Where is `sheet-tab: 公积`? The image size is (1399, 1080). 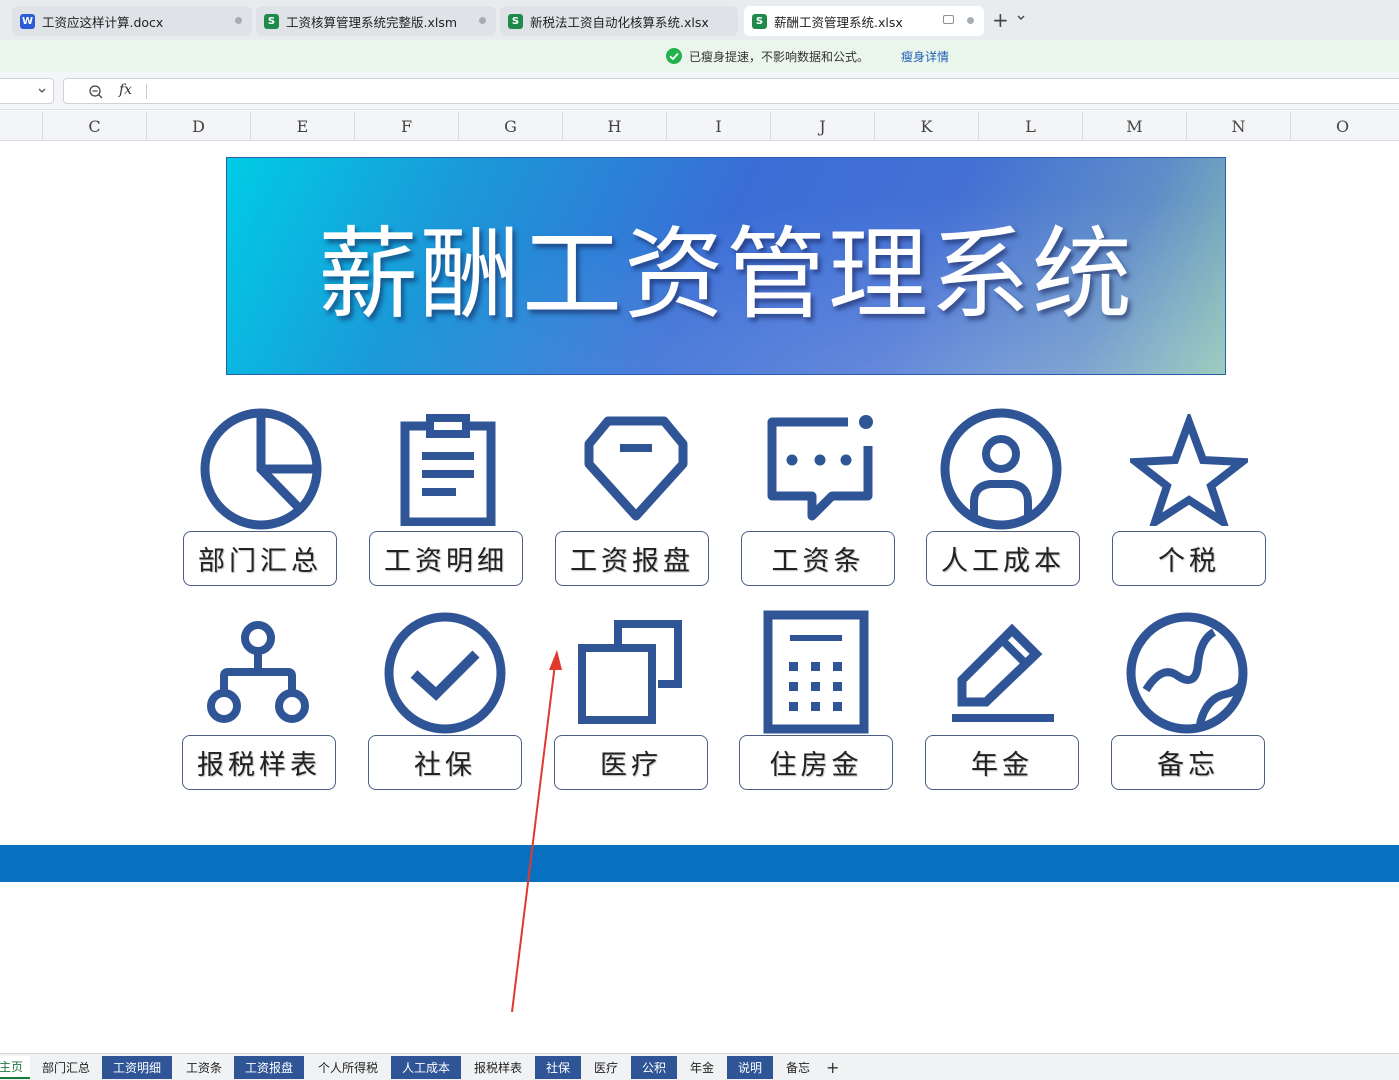 sheet-tab: 公积 is located at coordinates (654, 1067).